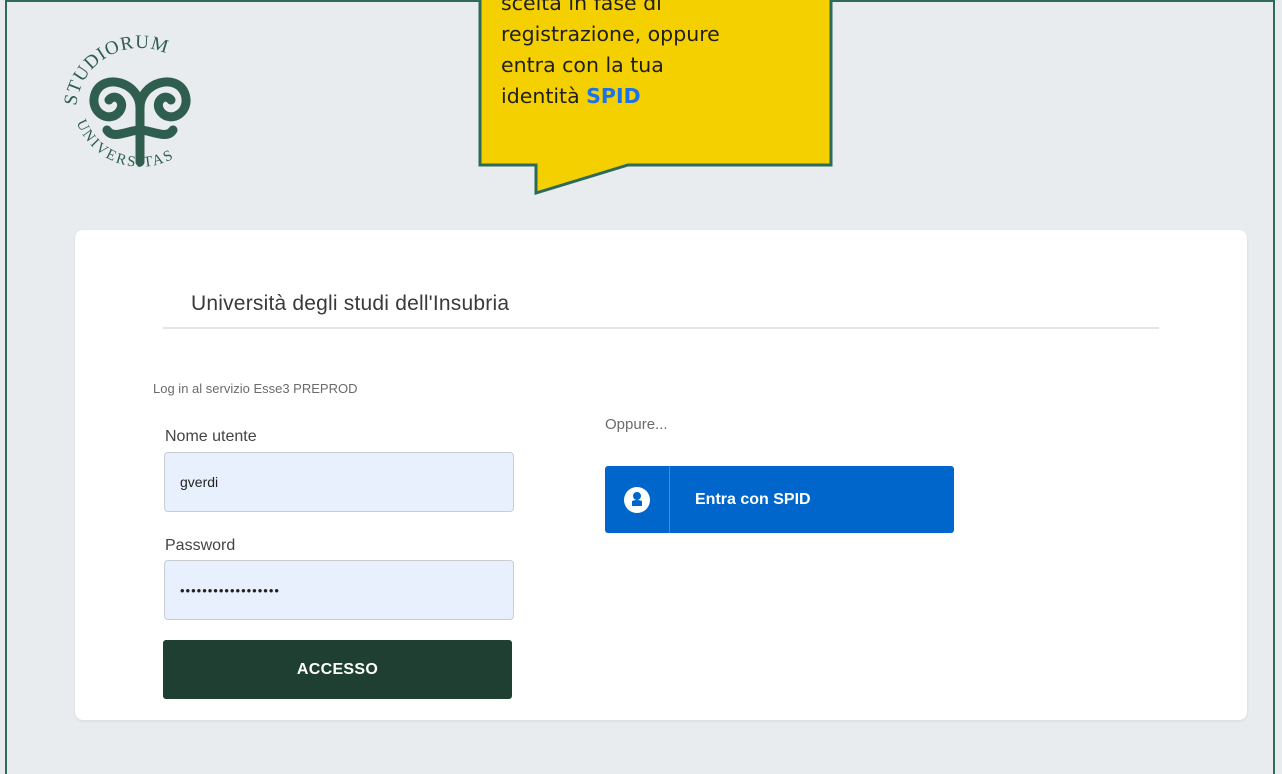  Describe the element at coordinates (582, 65) in the screenshot. I see `callout-line-3: entra con la tua` at that location.